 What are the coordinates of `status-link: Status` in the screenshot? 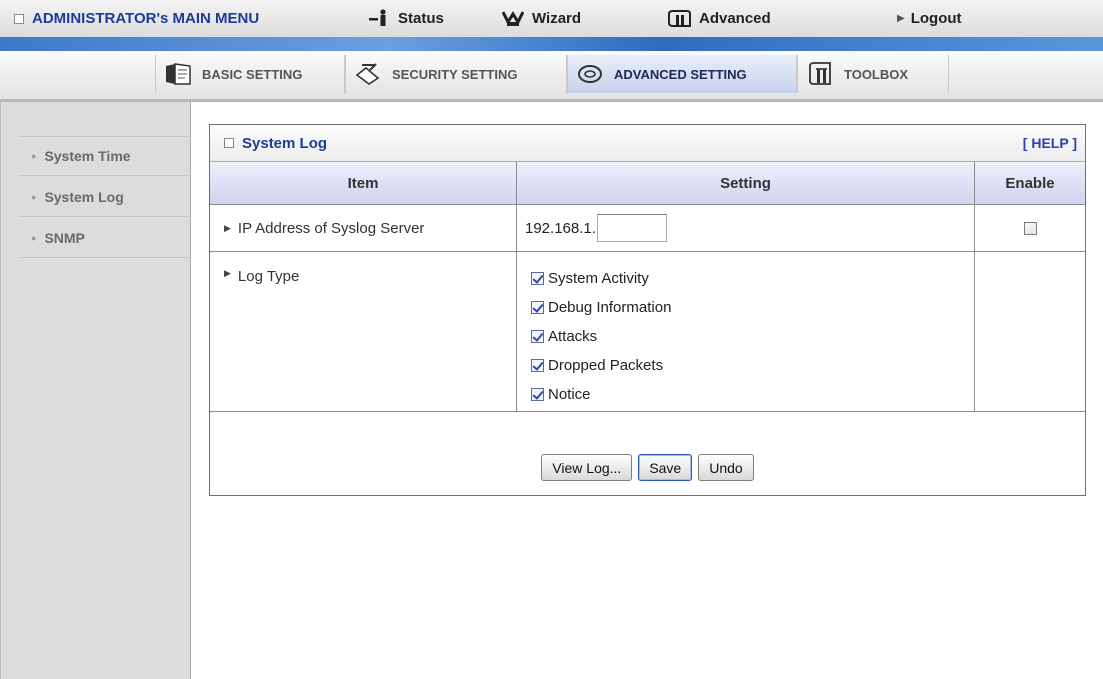 It's located at (406, 18).